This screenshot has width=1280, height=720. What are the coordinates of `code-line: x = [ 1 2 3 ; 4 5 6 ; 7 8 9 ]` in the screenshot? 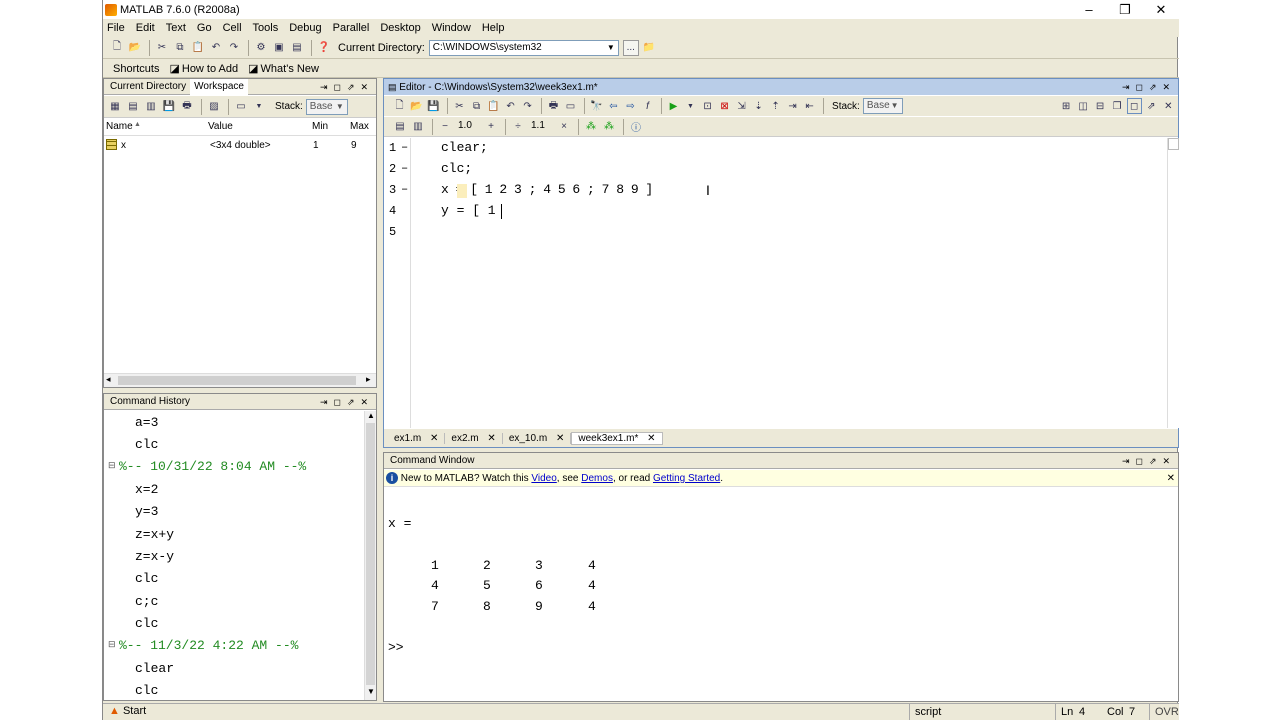 It's located at (547, 189).